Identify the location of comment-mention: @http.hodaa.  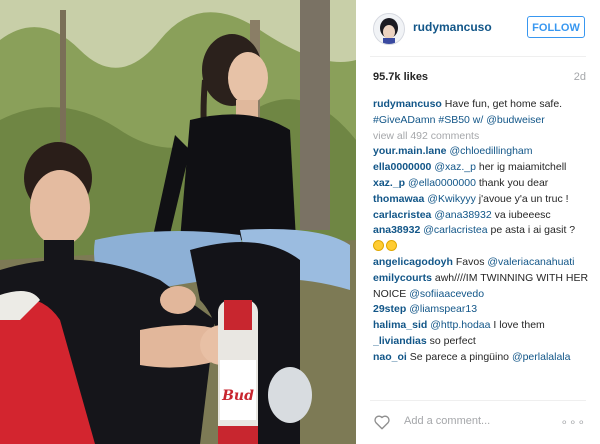
(460, 325).